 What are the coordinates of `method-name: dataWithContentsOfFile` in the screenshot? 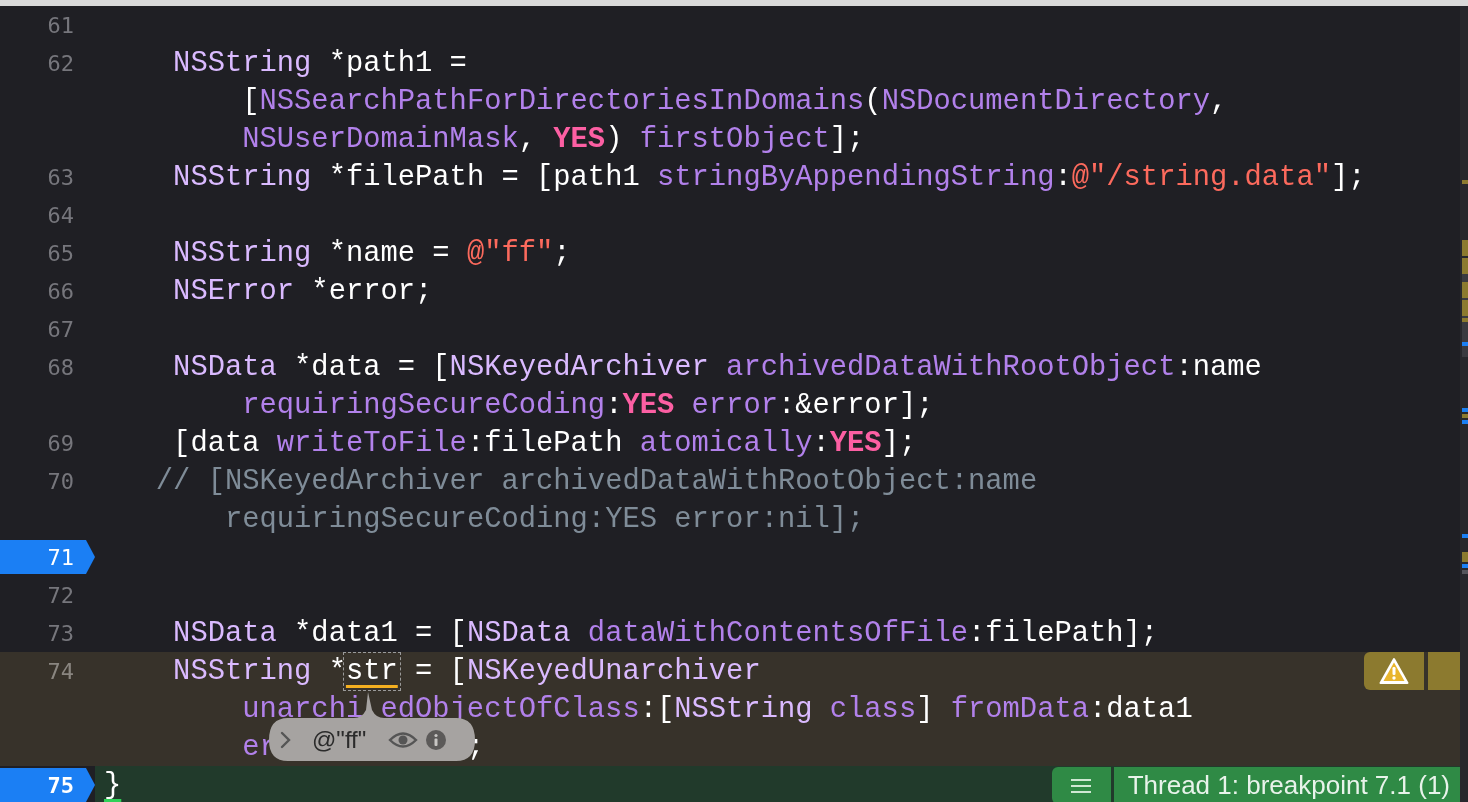 It's located at (777, 633).